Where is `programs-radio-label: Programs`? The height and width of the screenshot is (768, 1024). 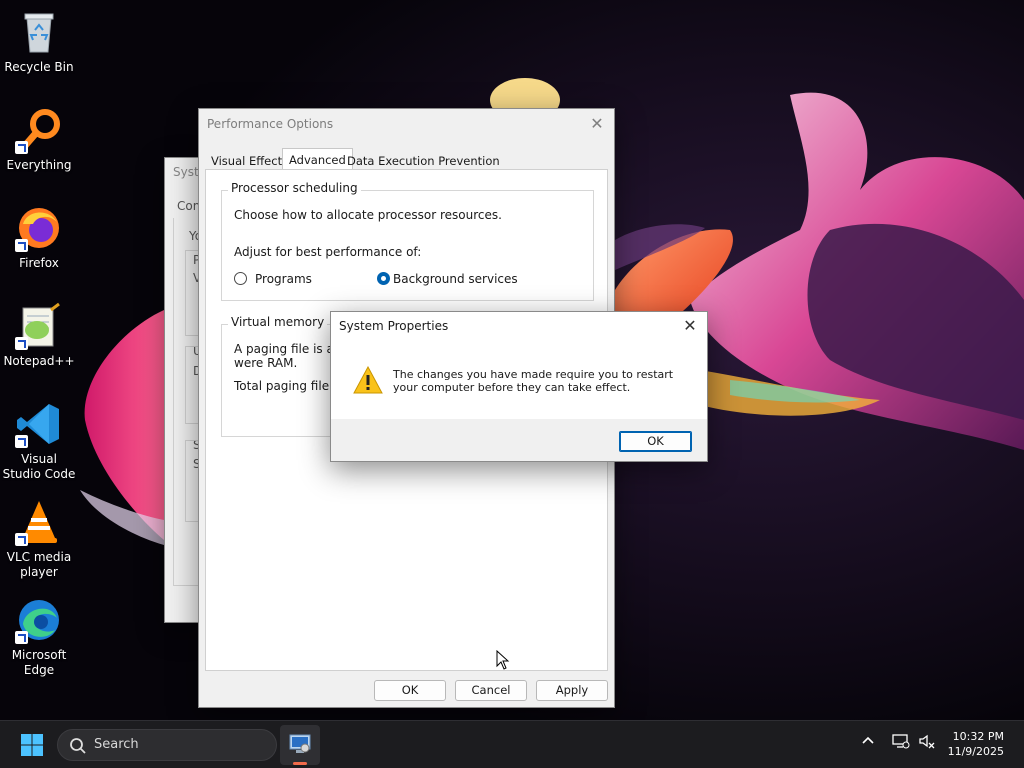
programs-radio-label: Programs is located at coordinates (283, 279).